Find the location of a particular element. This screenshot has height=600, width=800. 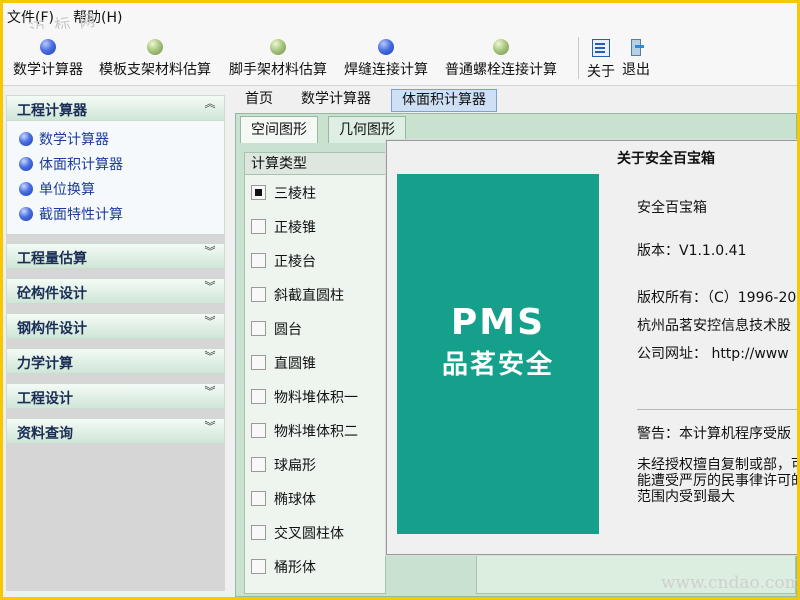

group-title: 钢构件设计 is located at coordinates (52, 329).